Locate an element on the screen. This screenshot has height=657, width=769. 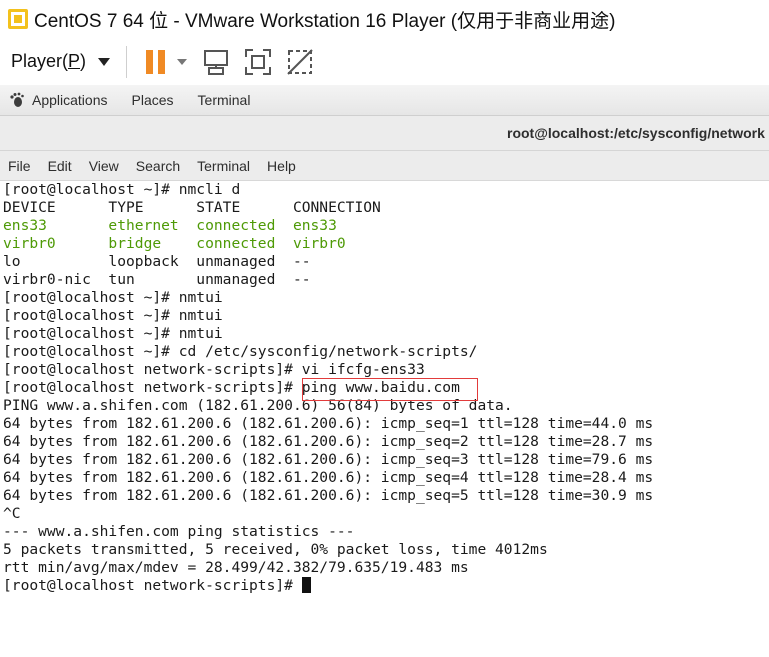
pause-dropdown-icon is located at coordinates (182, 61).